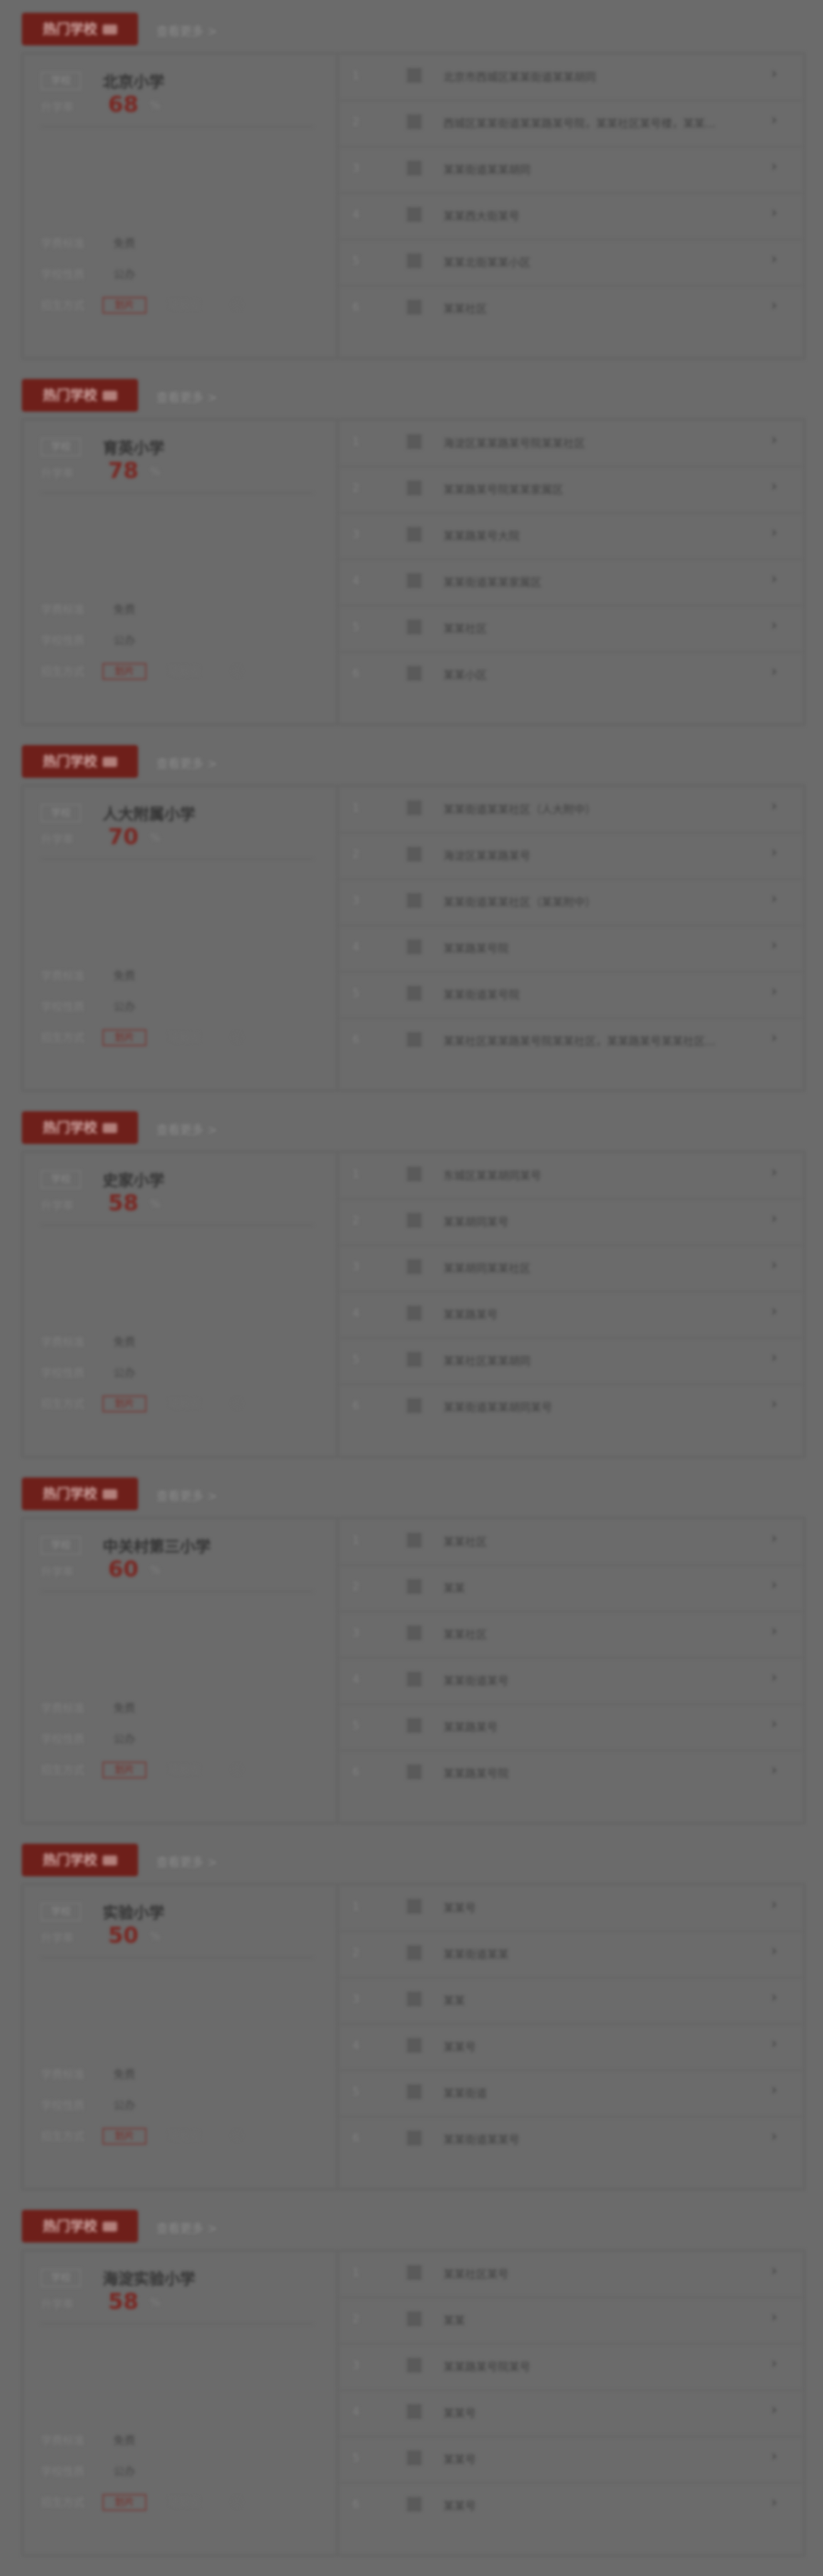 This screenshot has width=823, height=2576. What do you see at coordinates (157, 1545) in the screenshot?
I see `school-name: 中关村第三小学` at bounding box center [157, 1545].